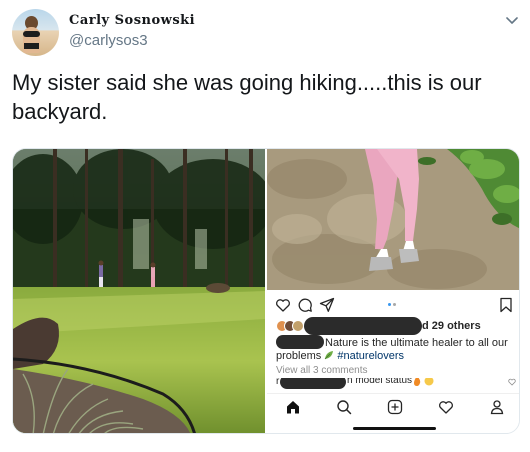 The width and height of the screenshot is (530, 452). I want to click on carousel-dot, so click(394, 304).